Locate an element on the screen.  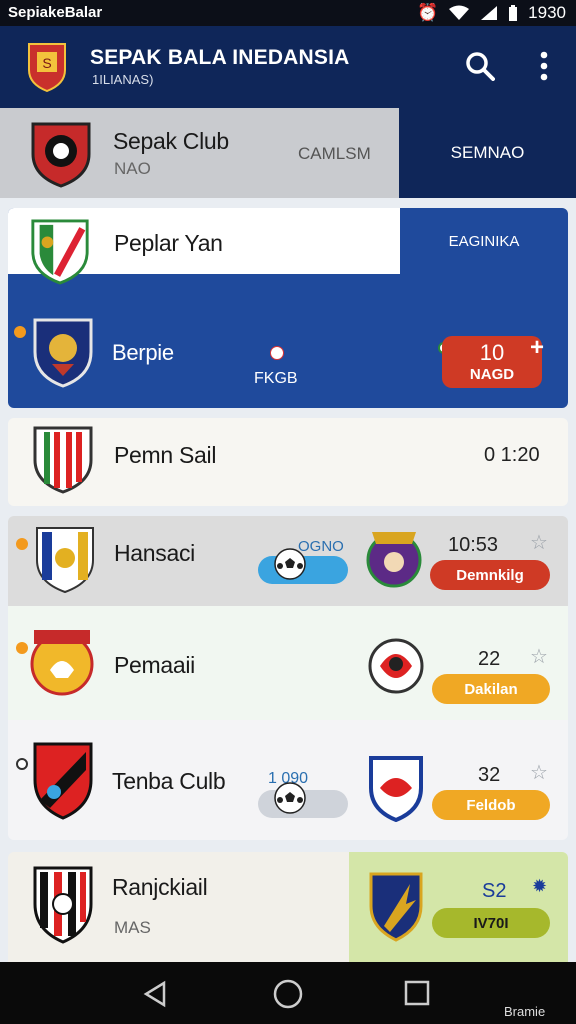
status-dot is located at coordinates (22, 764).